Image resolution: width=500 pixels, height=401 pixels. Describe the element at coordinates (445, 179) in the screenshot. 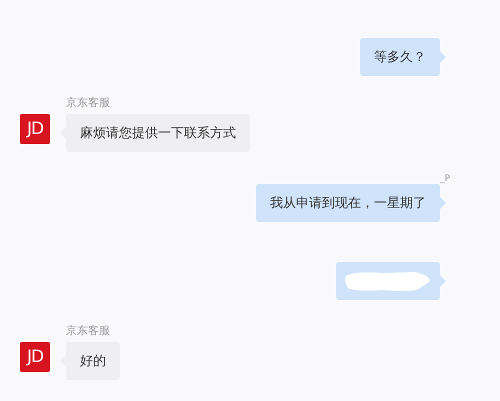

I see `sender-name: _P` at that location.